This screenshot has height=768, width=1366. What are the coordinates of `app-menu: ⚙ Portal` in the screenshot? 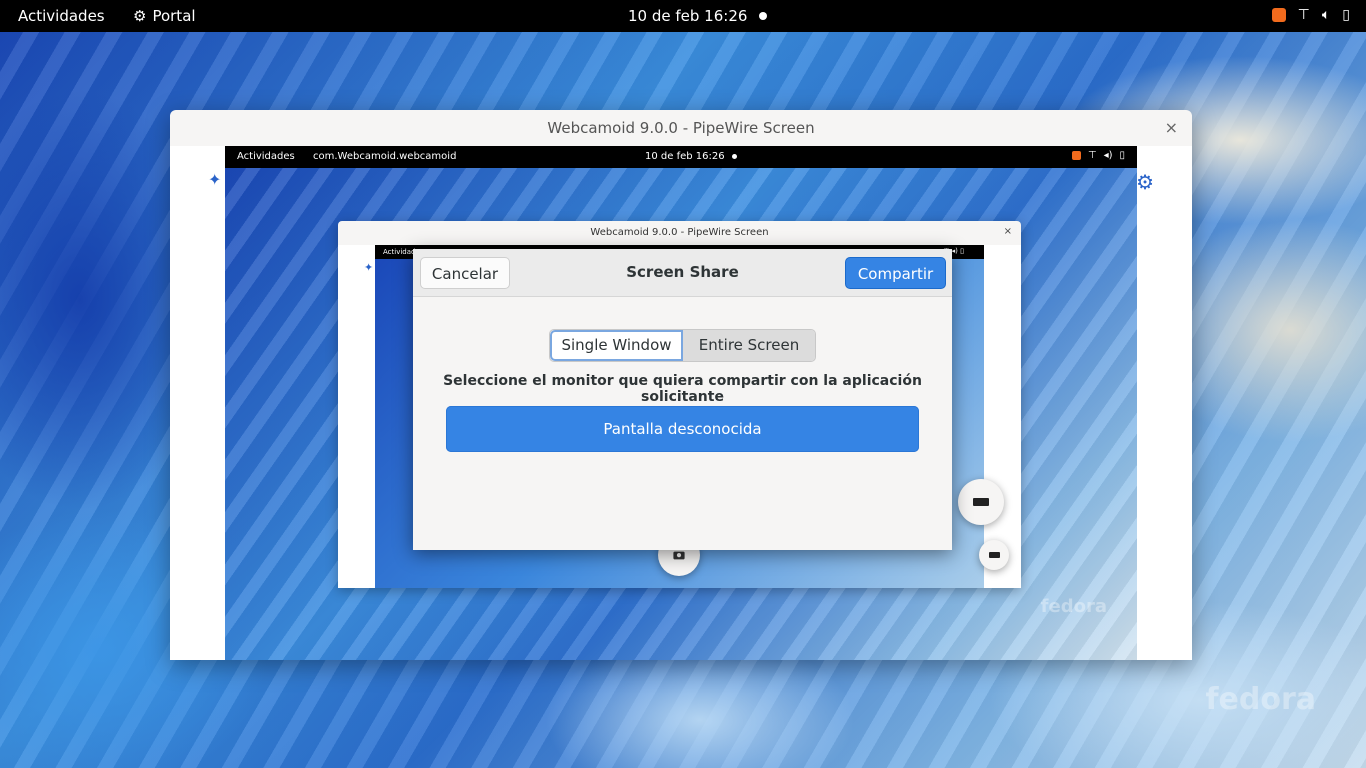 It's located at (164, 16).